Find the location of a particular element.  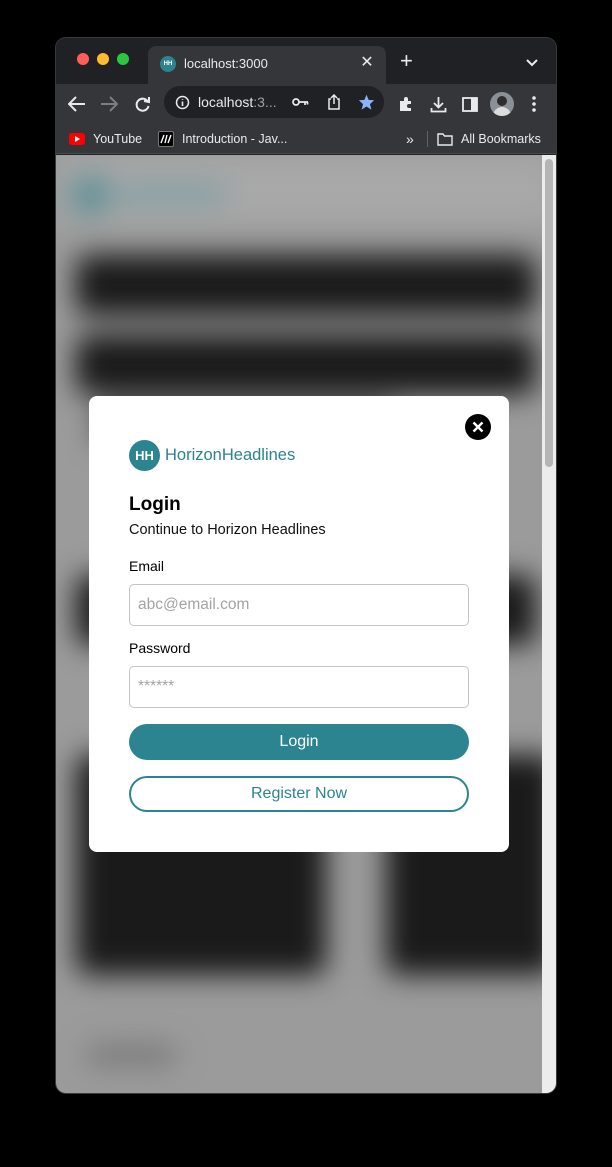

bookmark-youtube: YouTube is located at coordinates (105, 139).